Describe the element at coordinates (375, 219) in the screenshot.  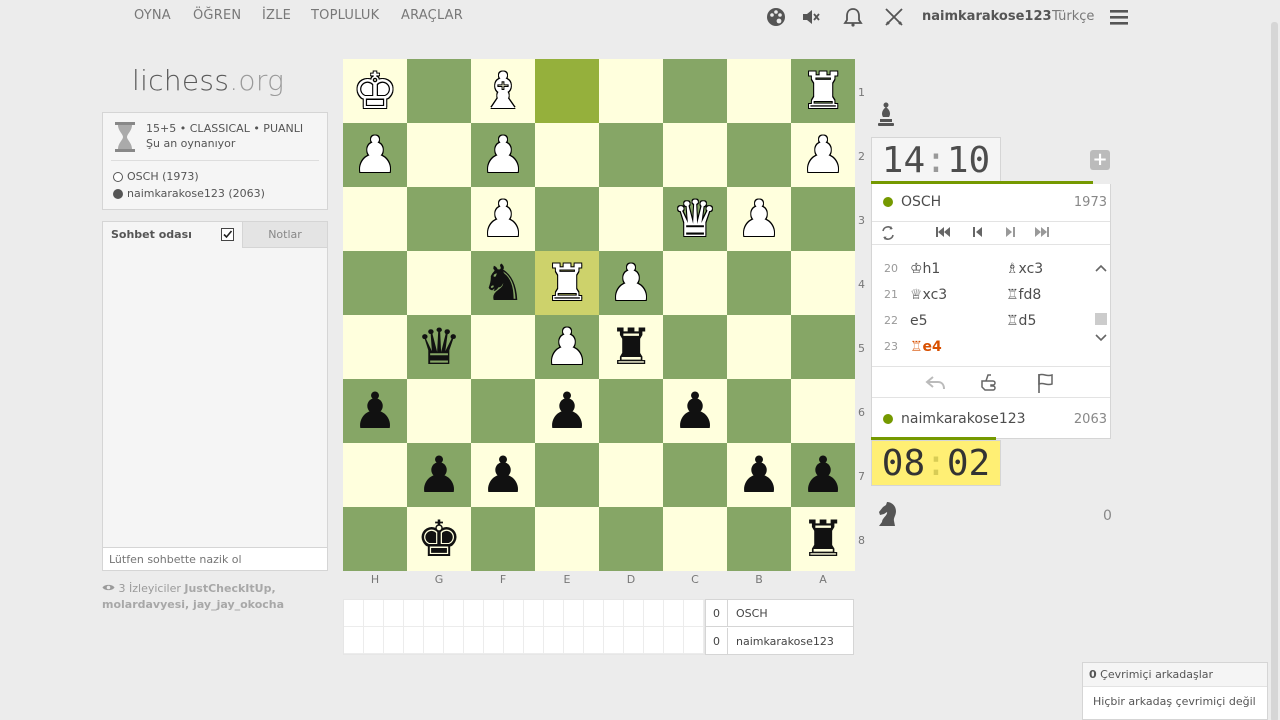
I see `board-square-h3` at that location.